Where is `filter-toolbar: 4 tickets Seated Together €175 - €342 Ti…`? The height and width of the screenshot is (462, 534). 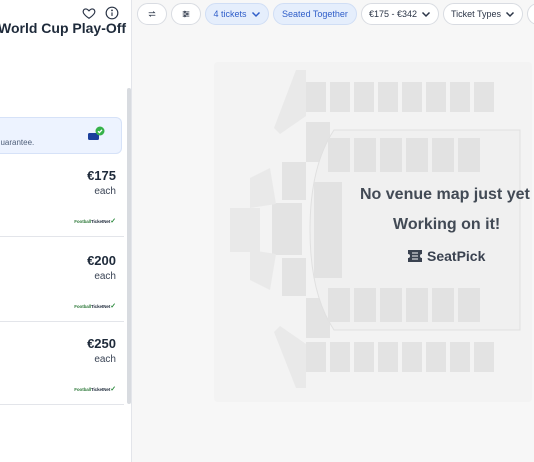 filter-toolbar: 4 tickets Seated Together €175 - €342 Ti… is located at coordinates (333, 15).